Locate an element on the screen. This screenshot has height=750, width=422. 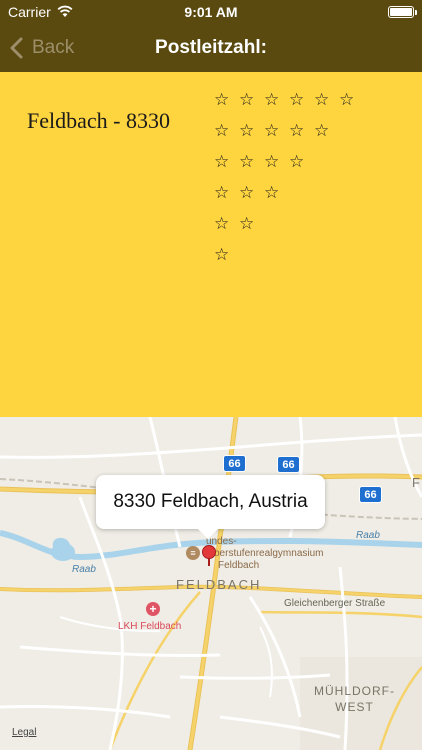
school-icon: ≡ is located at coordinates (193, 553).